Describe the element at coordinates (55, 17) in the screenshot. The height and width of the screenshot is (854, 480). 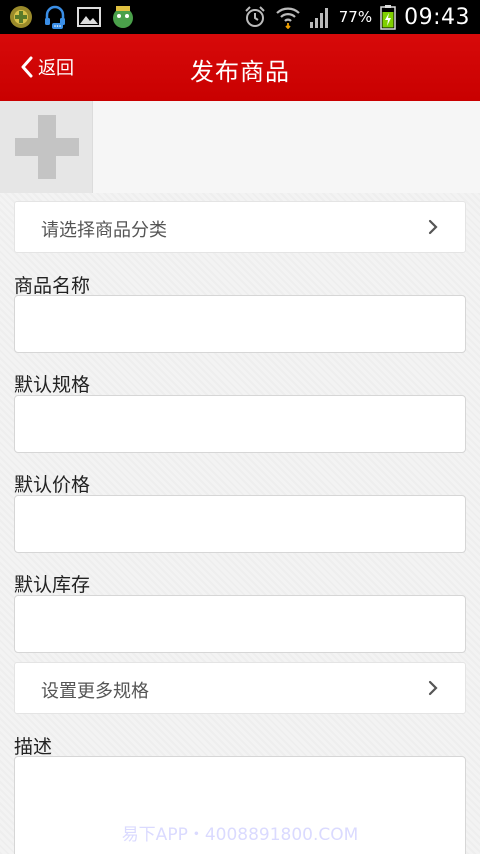
I see `headset-chat-icon` at that location.